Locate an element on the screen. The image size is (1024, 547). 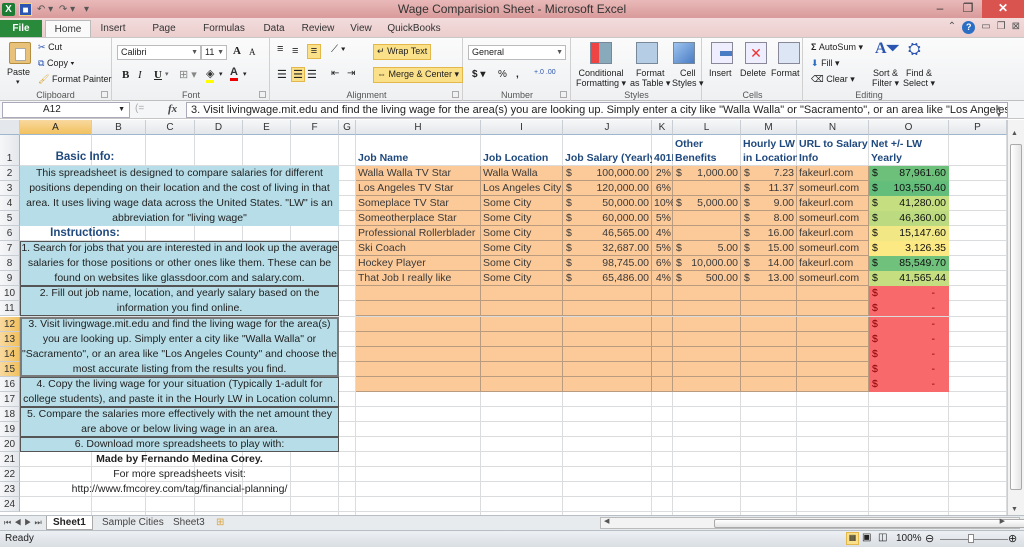
paste-button: Paste is located at coordinates (18, 72).